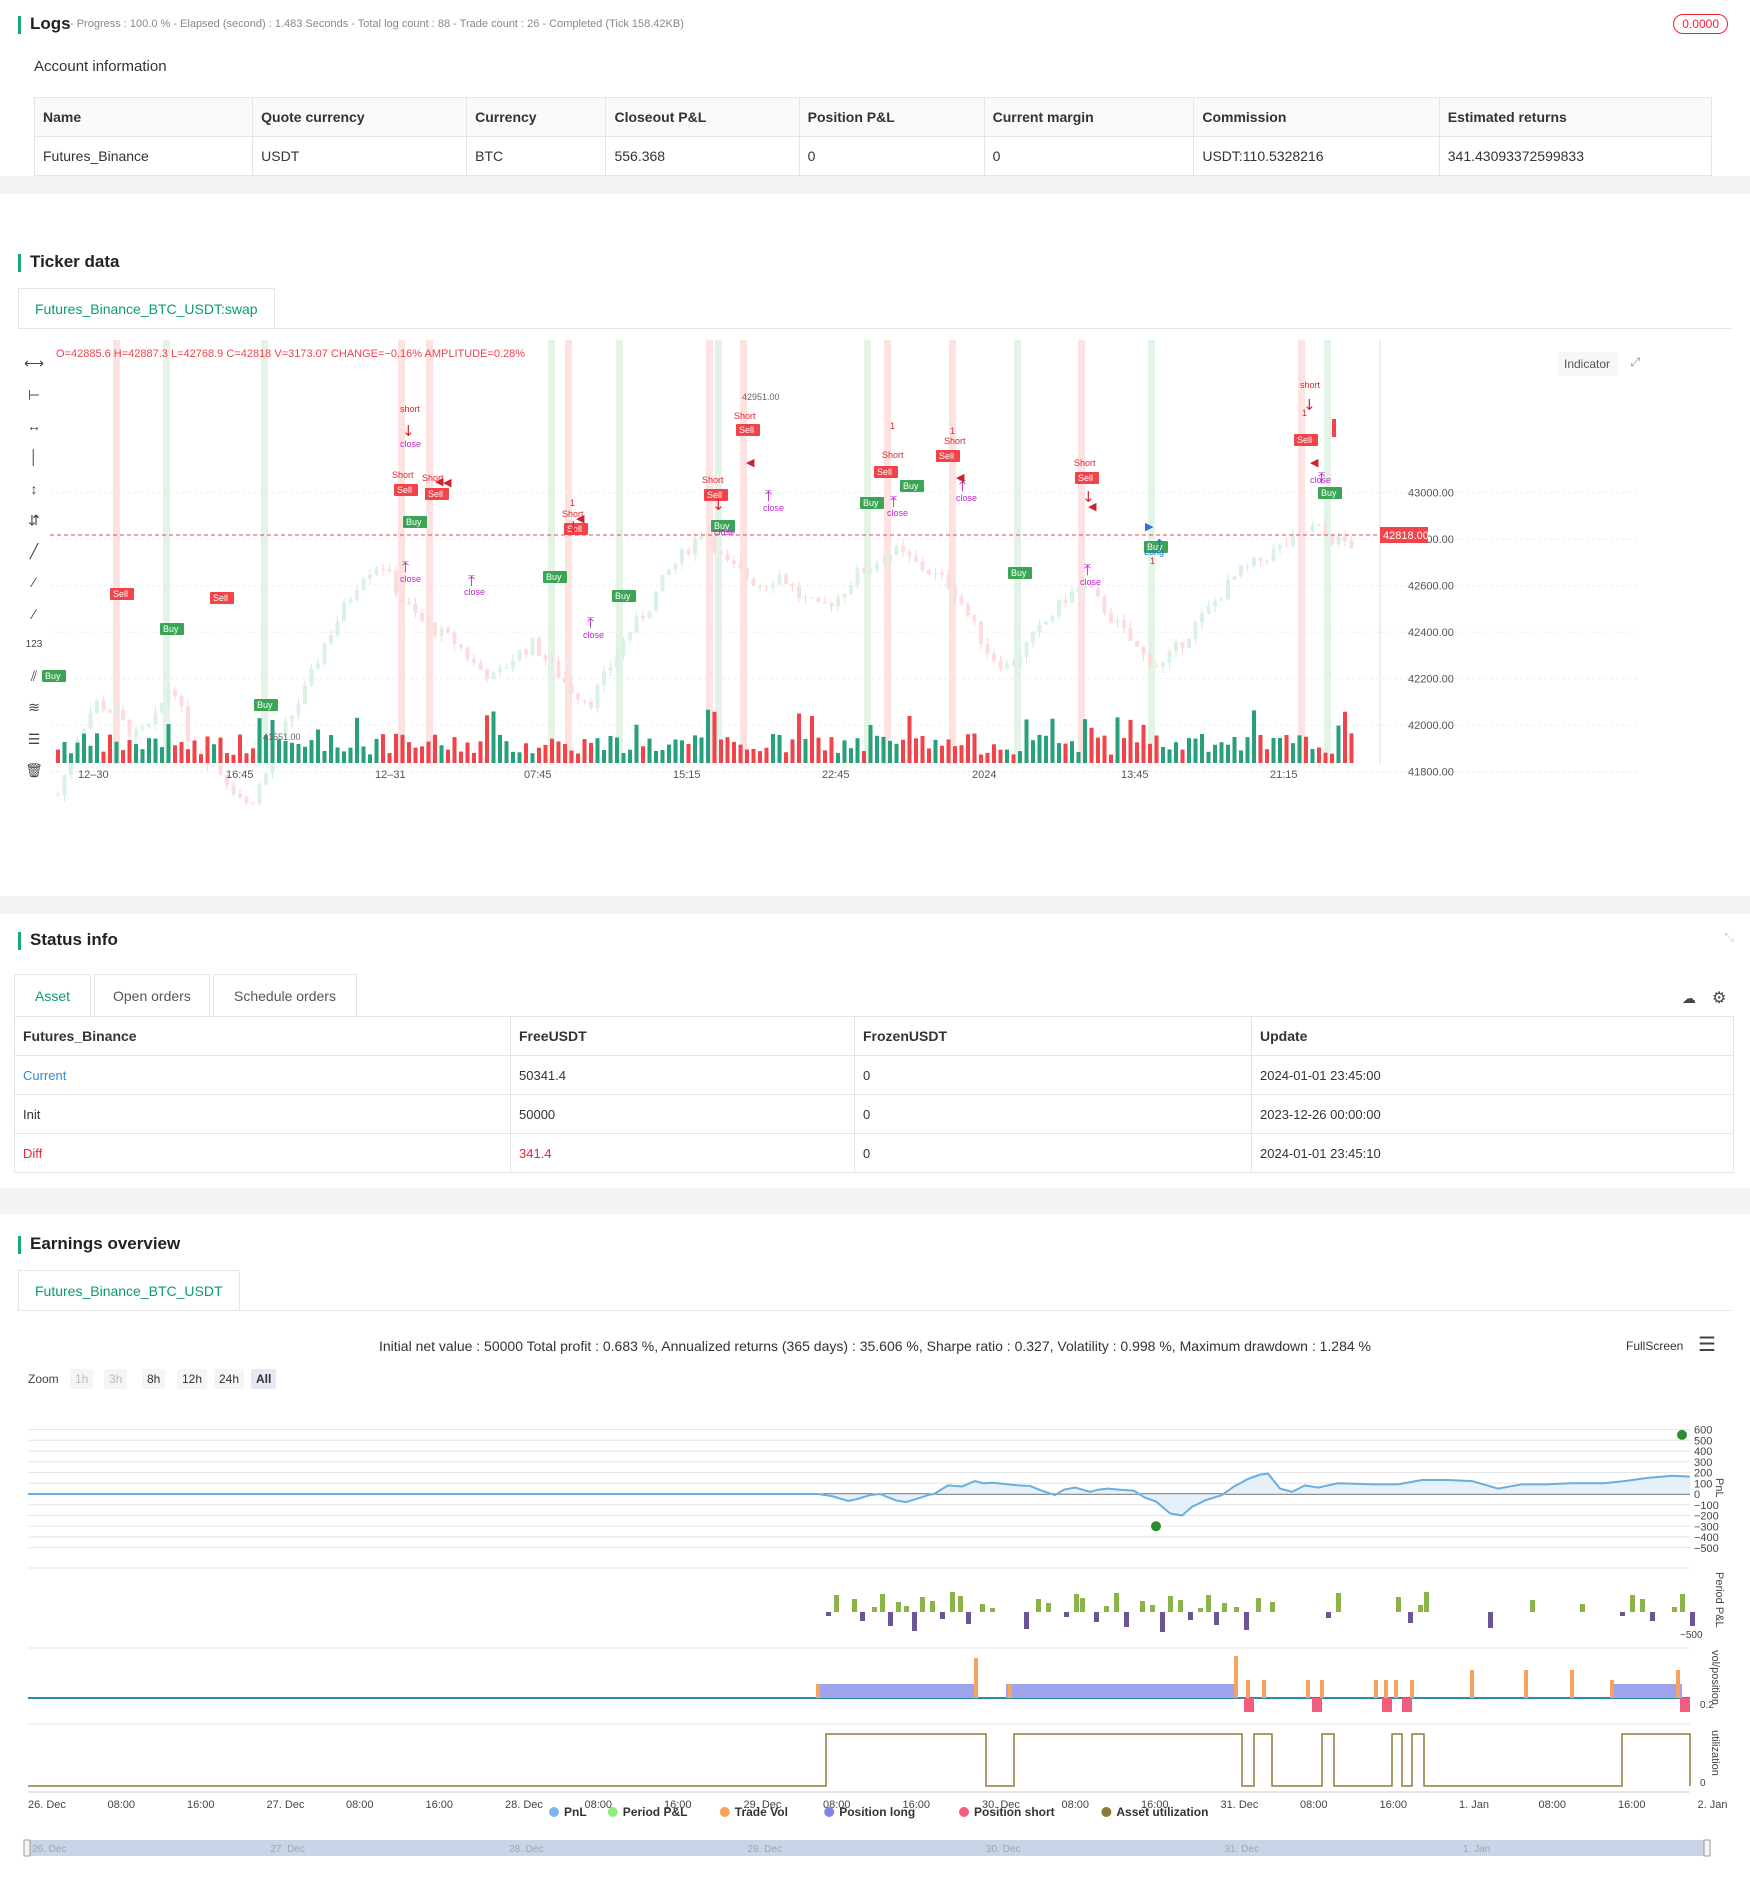 The height and width of the screenshot is (1892, 1750). I want to click on tab-open-orders: Open orders, so click(152, 995).